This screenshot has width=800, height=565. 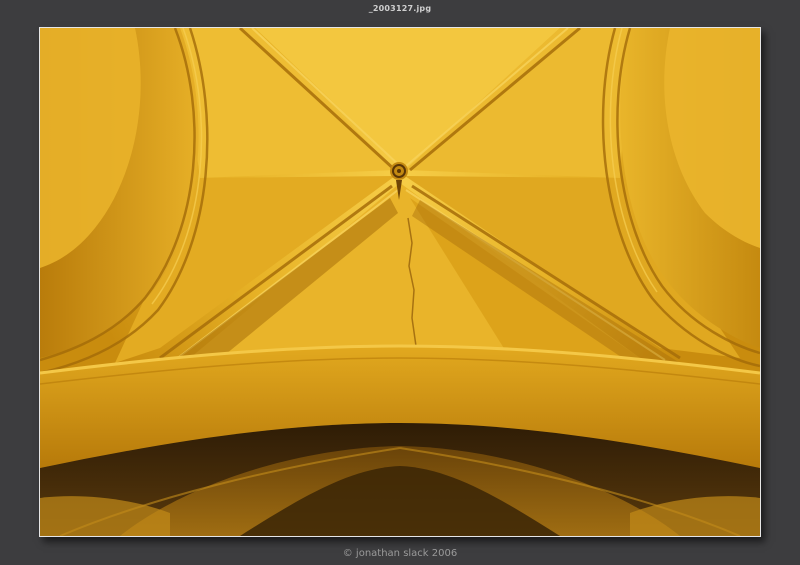 What do you see at coordinates (400, 553) in the screenshot?
I see `photo-credit: © jonathan slack 2006` at bounding box center [400, 553].